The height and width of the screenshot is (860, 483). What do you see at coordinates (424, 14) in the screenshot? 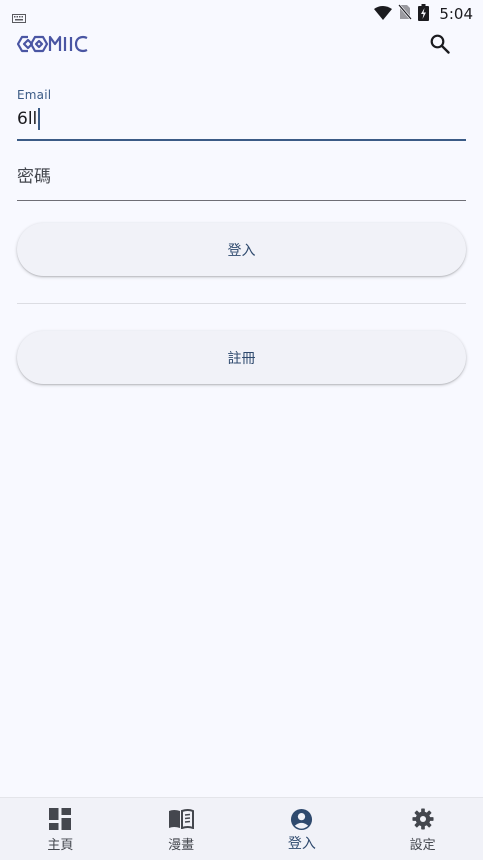
I see `battery-charging-icon` at bounding box center [424, 14].